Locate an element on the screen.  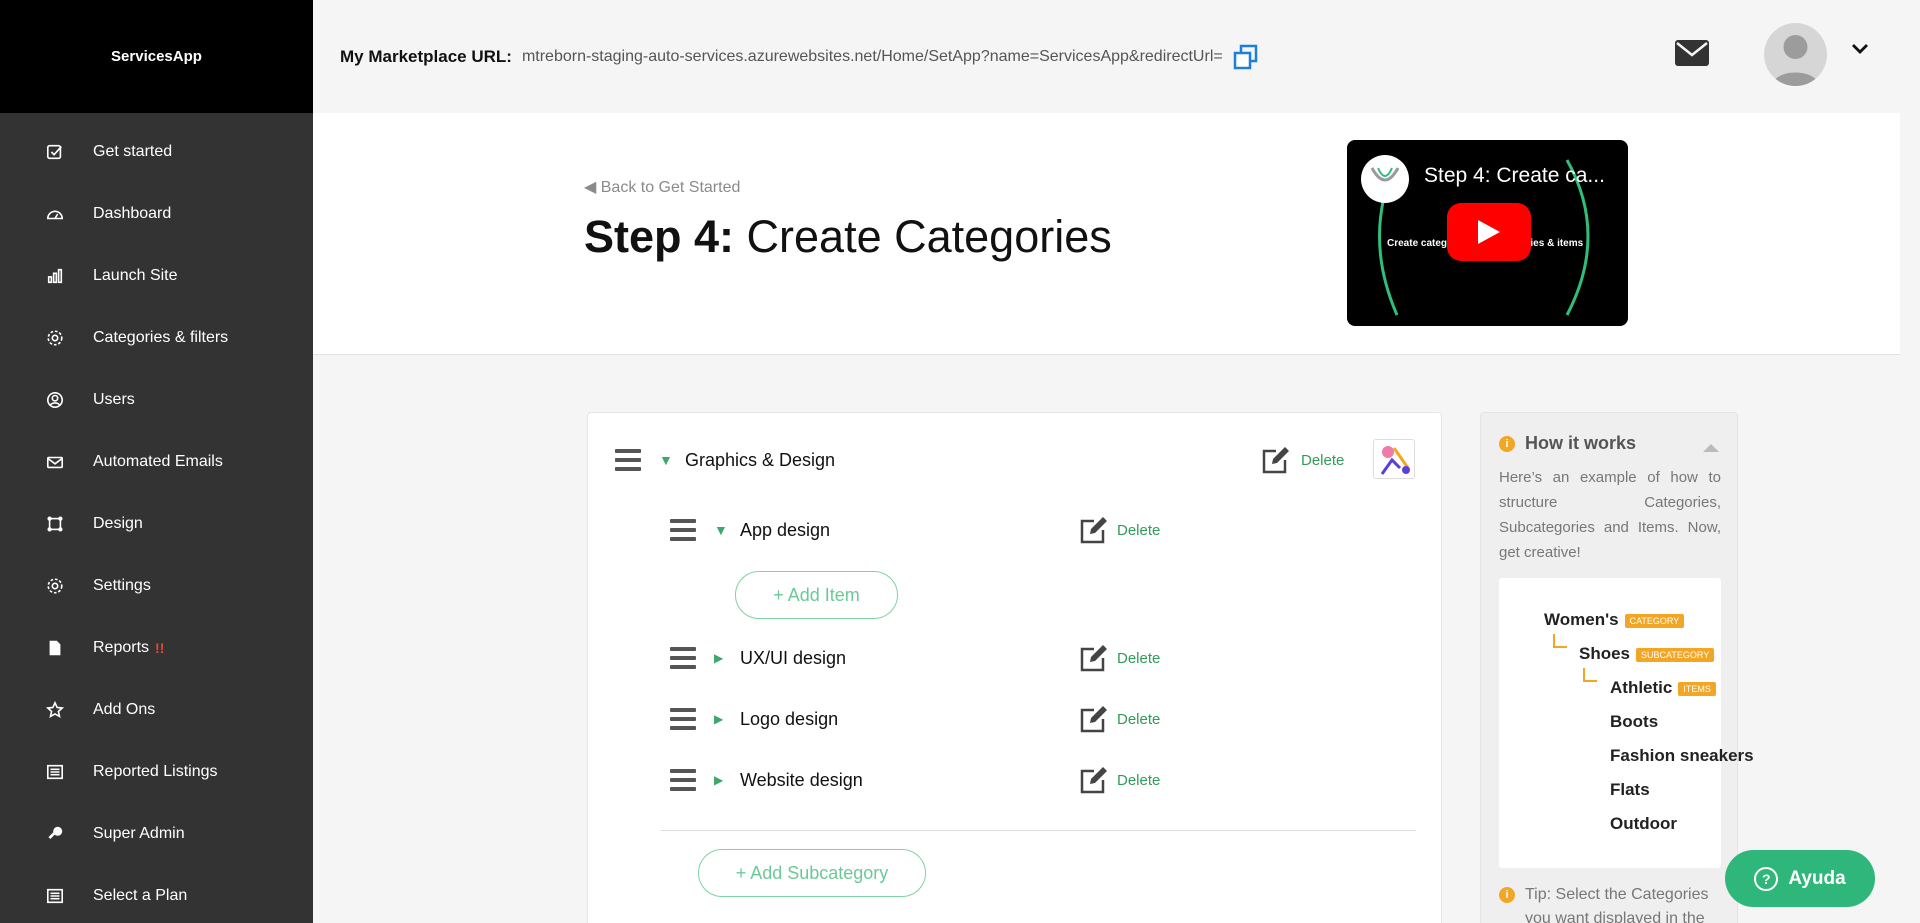
add-item-button: + Add Item is located at coordinates (816, 595).